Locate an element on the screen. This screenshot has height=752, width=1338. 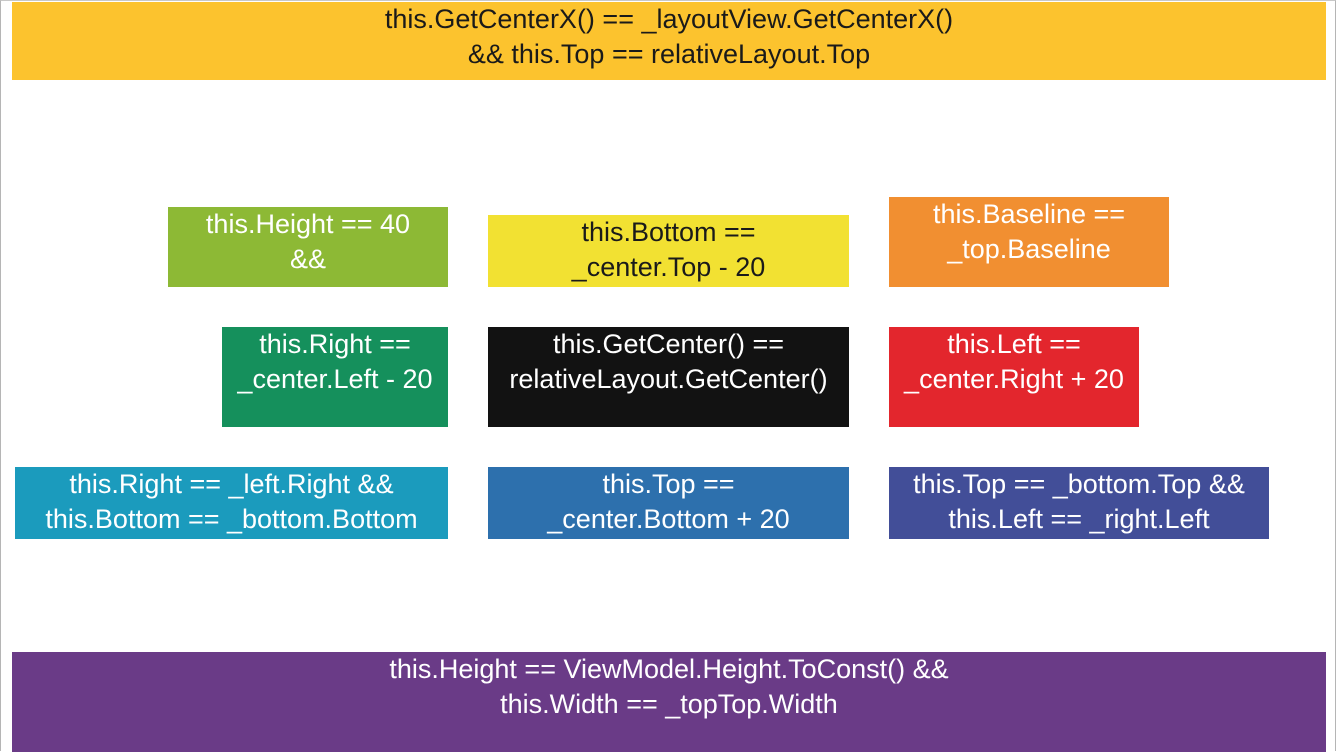
middle-right-view-line-2: _center.Right + 20 is located at coordinates (1014, 379).